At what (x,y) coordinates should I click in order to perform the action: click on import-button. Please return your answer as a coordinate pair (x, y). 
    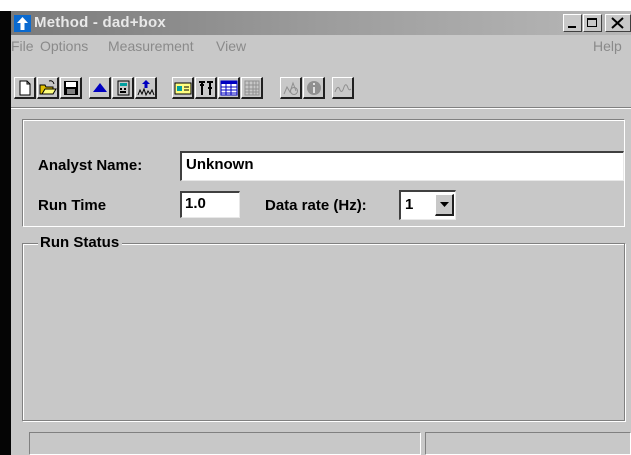
    Looking at the image, I should click on (146, 88).